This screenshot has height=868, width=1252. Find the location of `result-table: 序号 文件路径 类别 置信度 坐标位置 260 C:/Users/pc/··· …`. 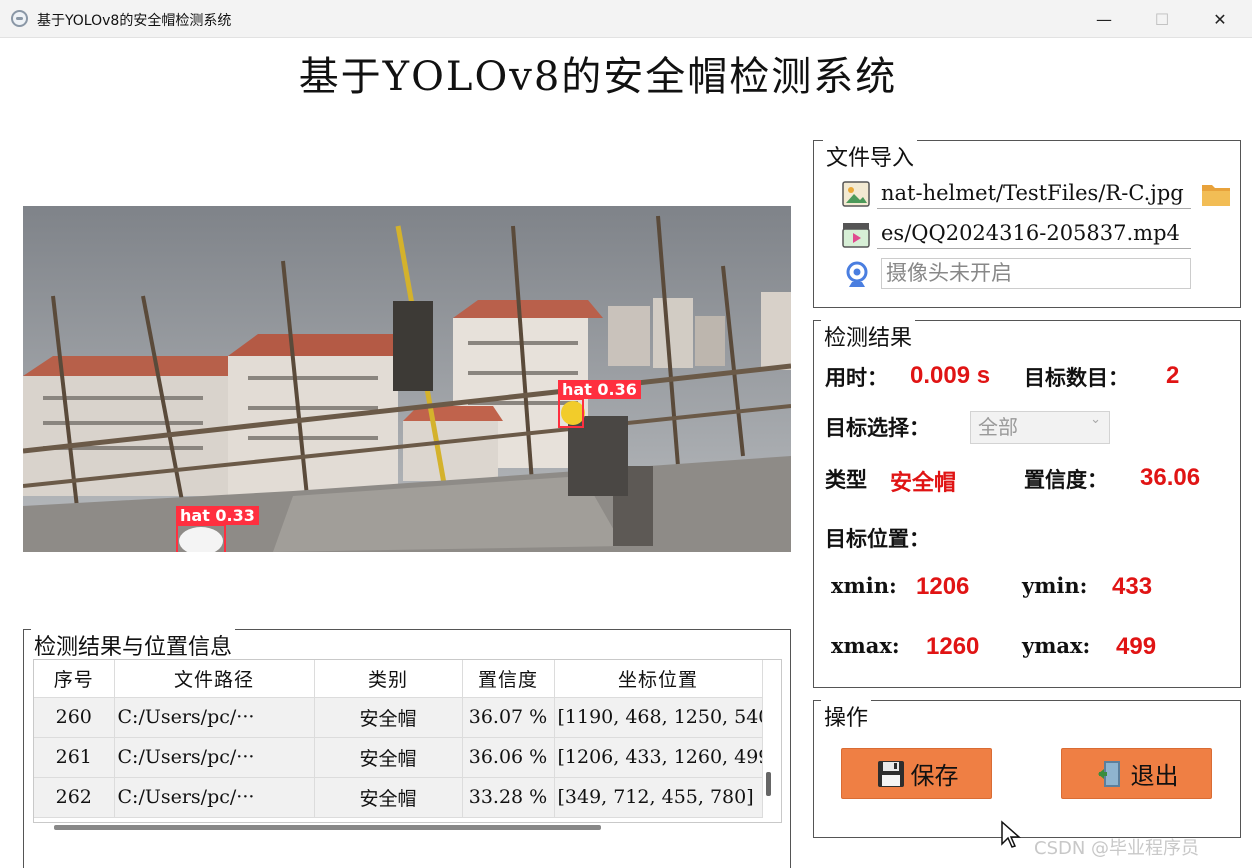

result-table: 序号 文件路径 类别 置信度 坐标位置 260 C:/Users/pc/··· … is located at coordinates (398, 739).